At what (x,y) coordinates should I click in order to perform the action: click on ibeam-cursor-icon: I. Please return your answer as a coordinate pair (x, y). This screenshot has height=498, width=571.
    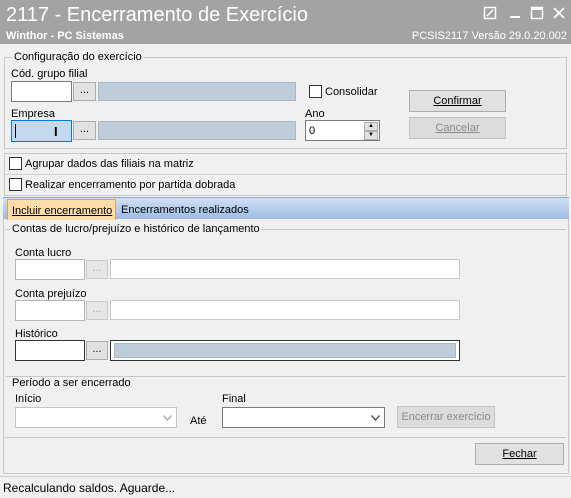
    Looking at the image, I should click on (56, 131).